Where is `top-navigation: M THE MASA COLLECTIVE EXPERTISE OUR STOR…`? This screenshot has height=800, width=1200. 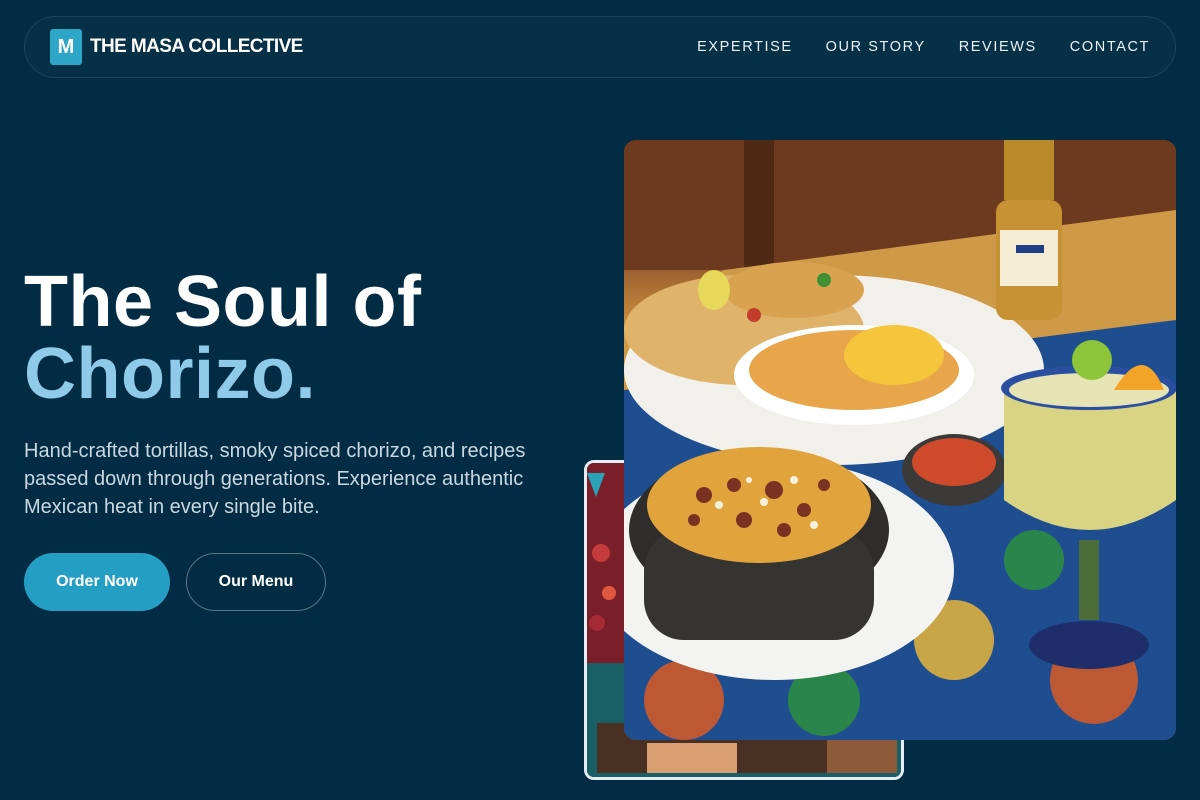 top-navigation: M THE MASA COLLECTIVE EXPERTISE OUR STOR… is located at coordinates (600, 47).